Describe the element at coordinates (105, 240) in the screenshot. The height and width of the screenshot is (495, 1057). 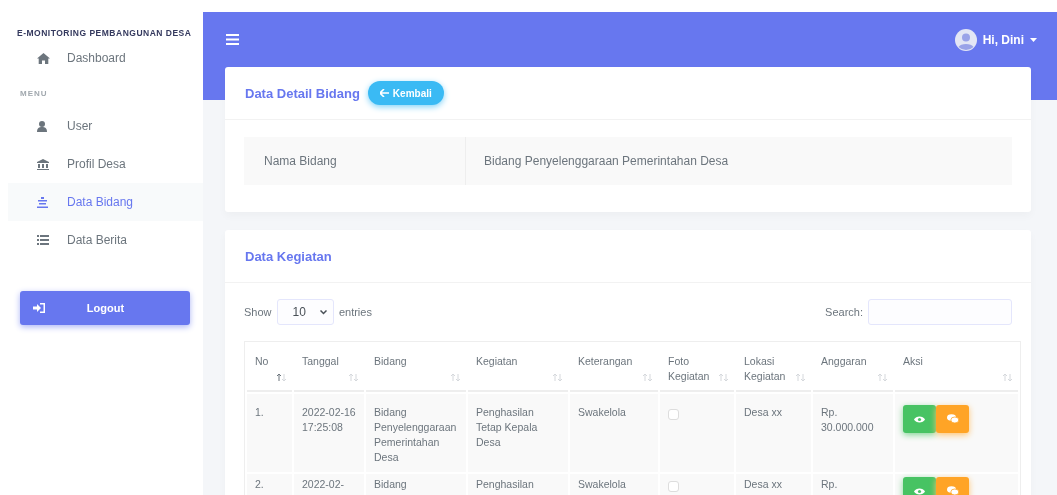
I see `sidebar-item: Data Berita` at that location.